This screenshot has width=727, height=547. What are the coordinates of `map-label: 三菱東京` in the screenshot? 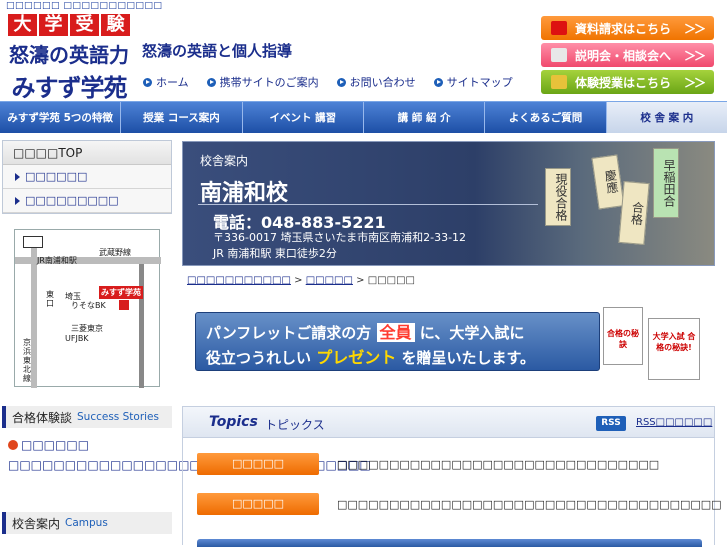 It's located at (87, 328).